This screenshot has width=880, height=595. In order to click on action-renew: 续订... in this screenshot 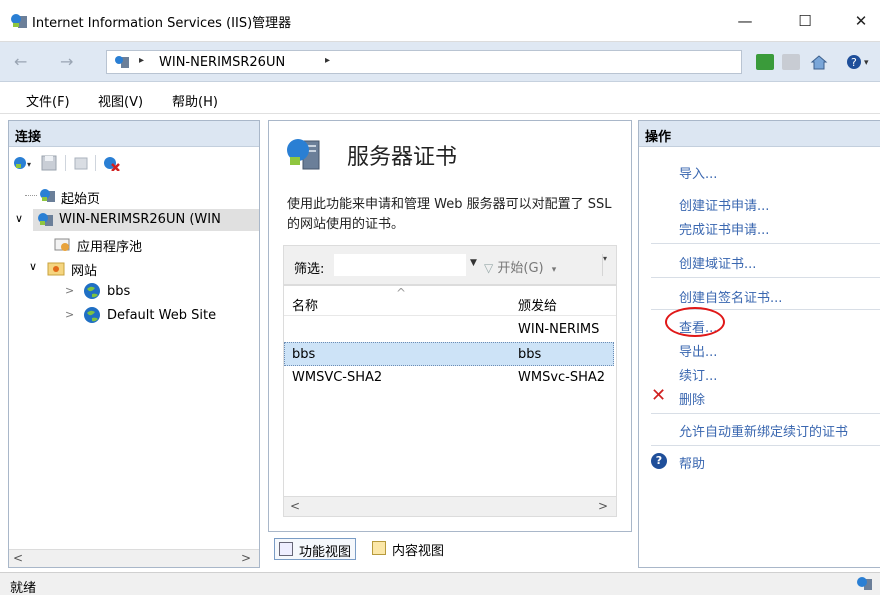, I will do `click(698, 374)`.